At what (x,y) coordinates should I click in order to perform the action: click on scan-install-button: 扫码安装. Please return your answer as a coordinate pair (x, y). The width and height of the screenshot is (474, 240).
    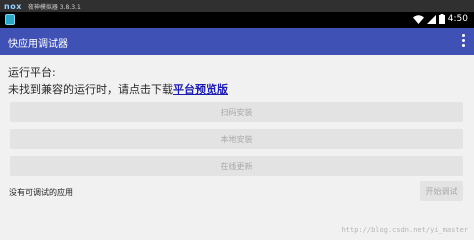
    Looking at the image, I should click on (236, 112).